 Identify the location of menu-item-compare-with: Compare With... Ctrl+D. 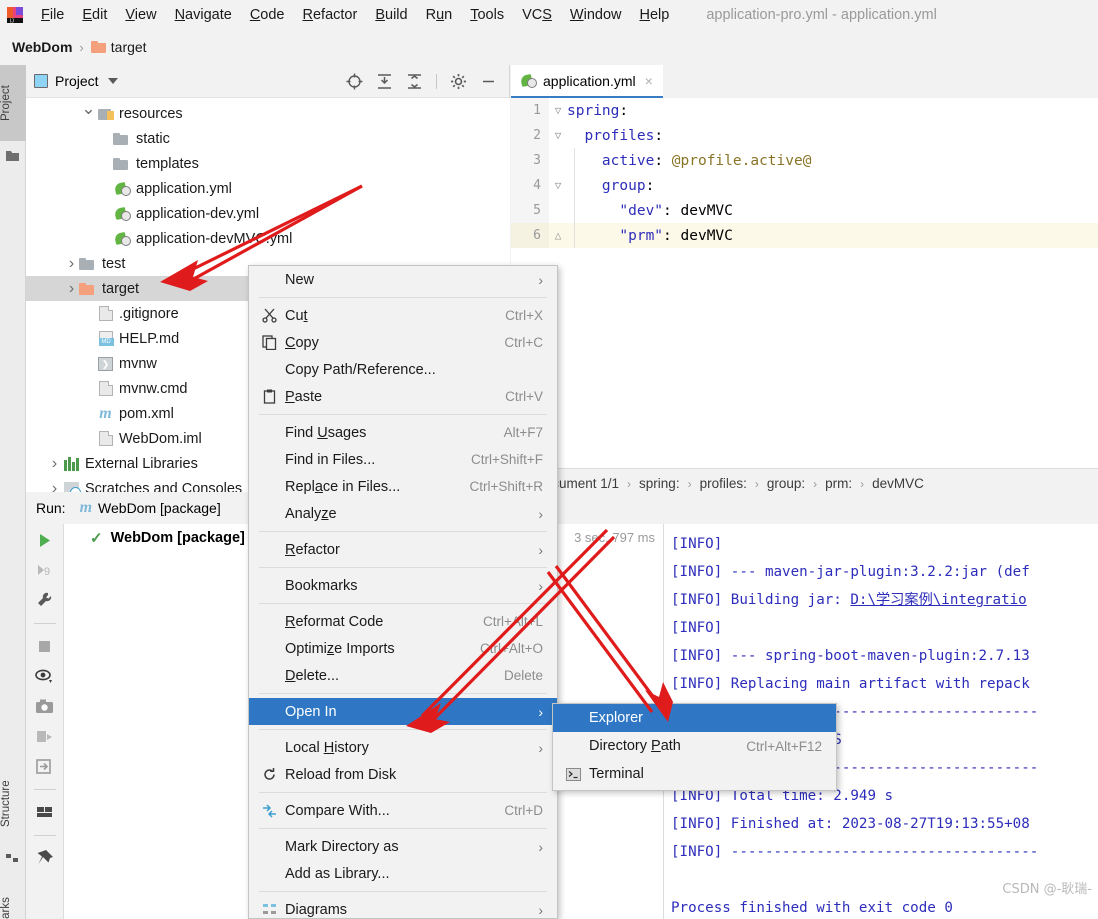
(403, 810).